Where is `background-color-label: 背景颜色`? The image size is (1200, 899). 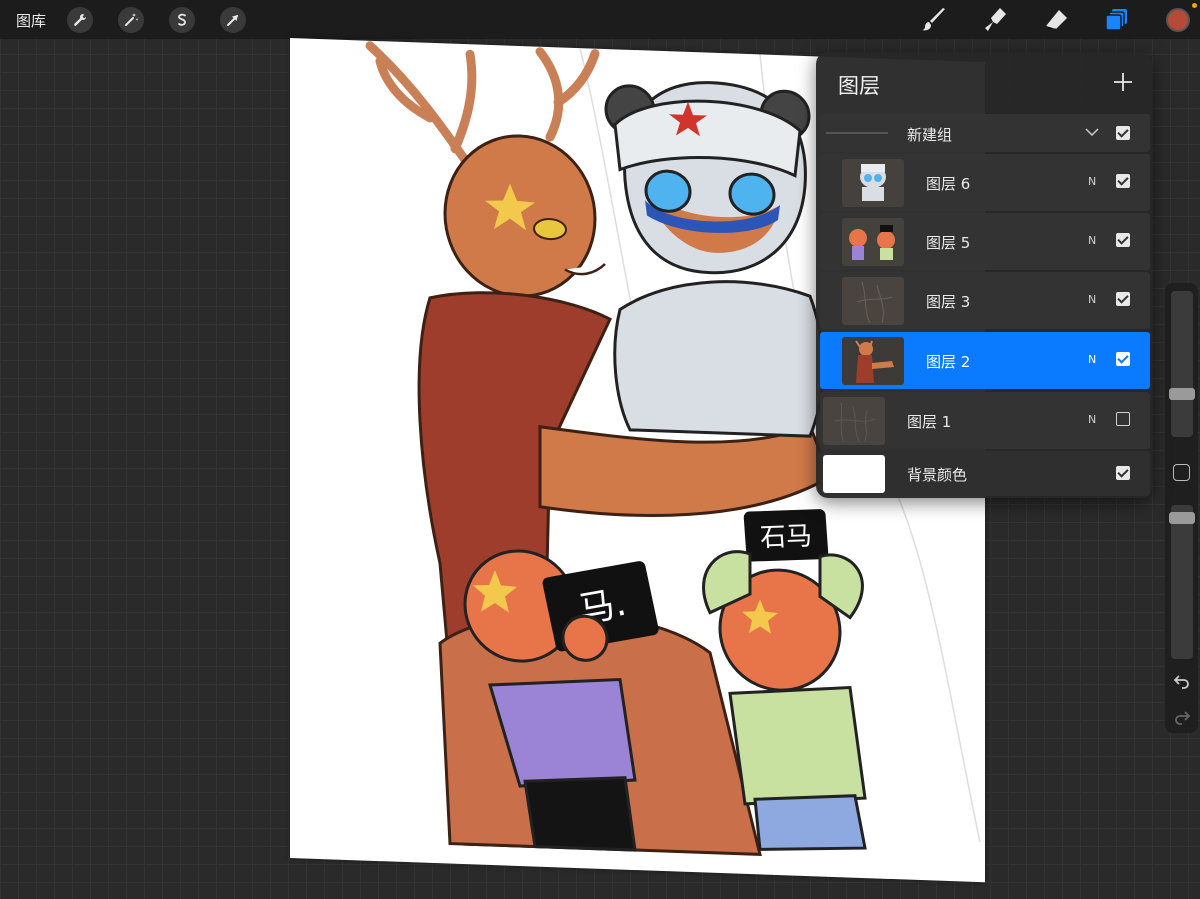 background-color-label: 背景颜色 is located at coordinates (937, 475).